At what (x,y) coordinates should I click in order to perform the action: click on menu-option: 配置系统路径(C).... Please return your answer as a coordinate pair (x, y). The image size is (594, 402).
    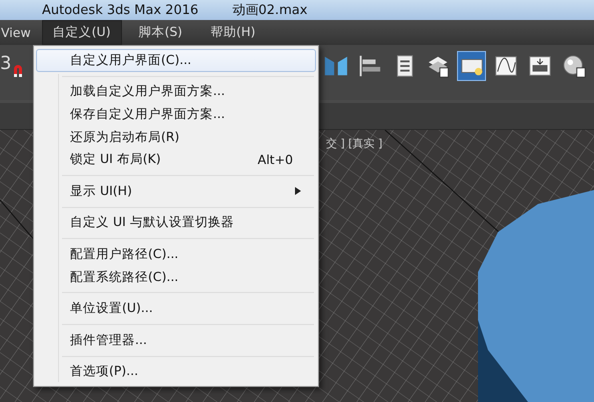
    Looking at the image, I should click on (176, 277).